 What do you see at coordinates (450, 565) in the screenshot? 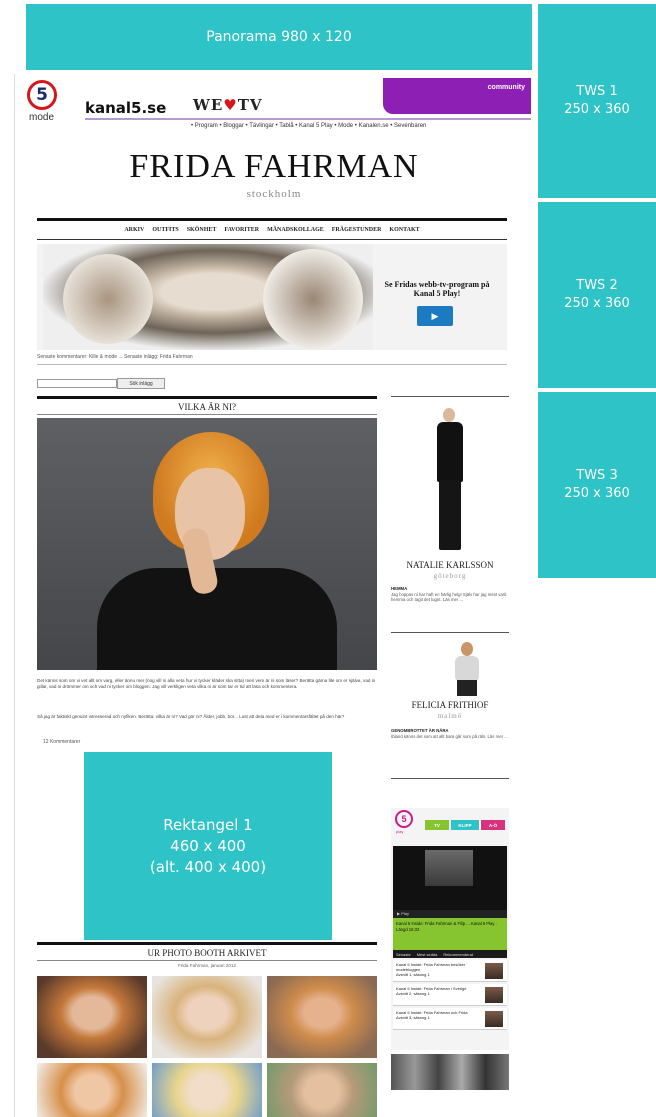
I see `blogger-name: NATALIE KARLSSON` at bounding box center [450, 565].